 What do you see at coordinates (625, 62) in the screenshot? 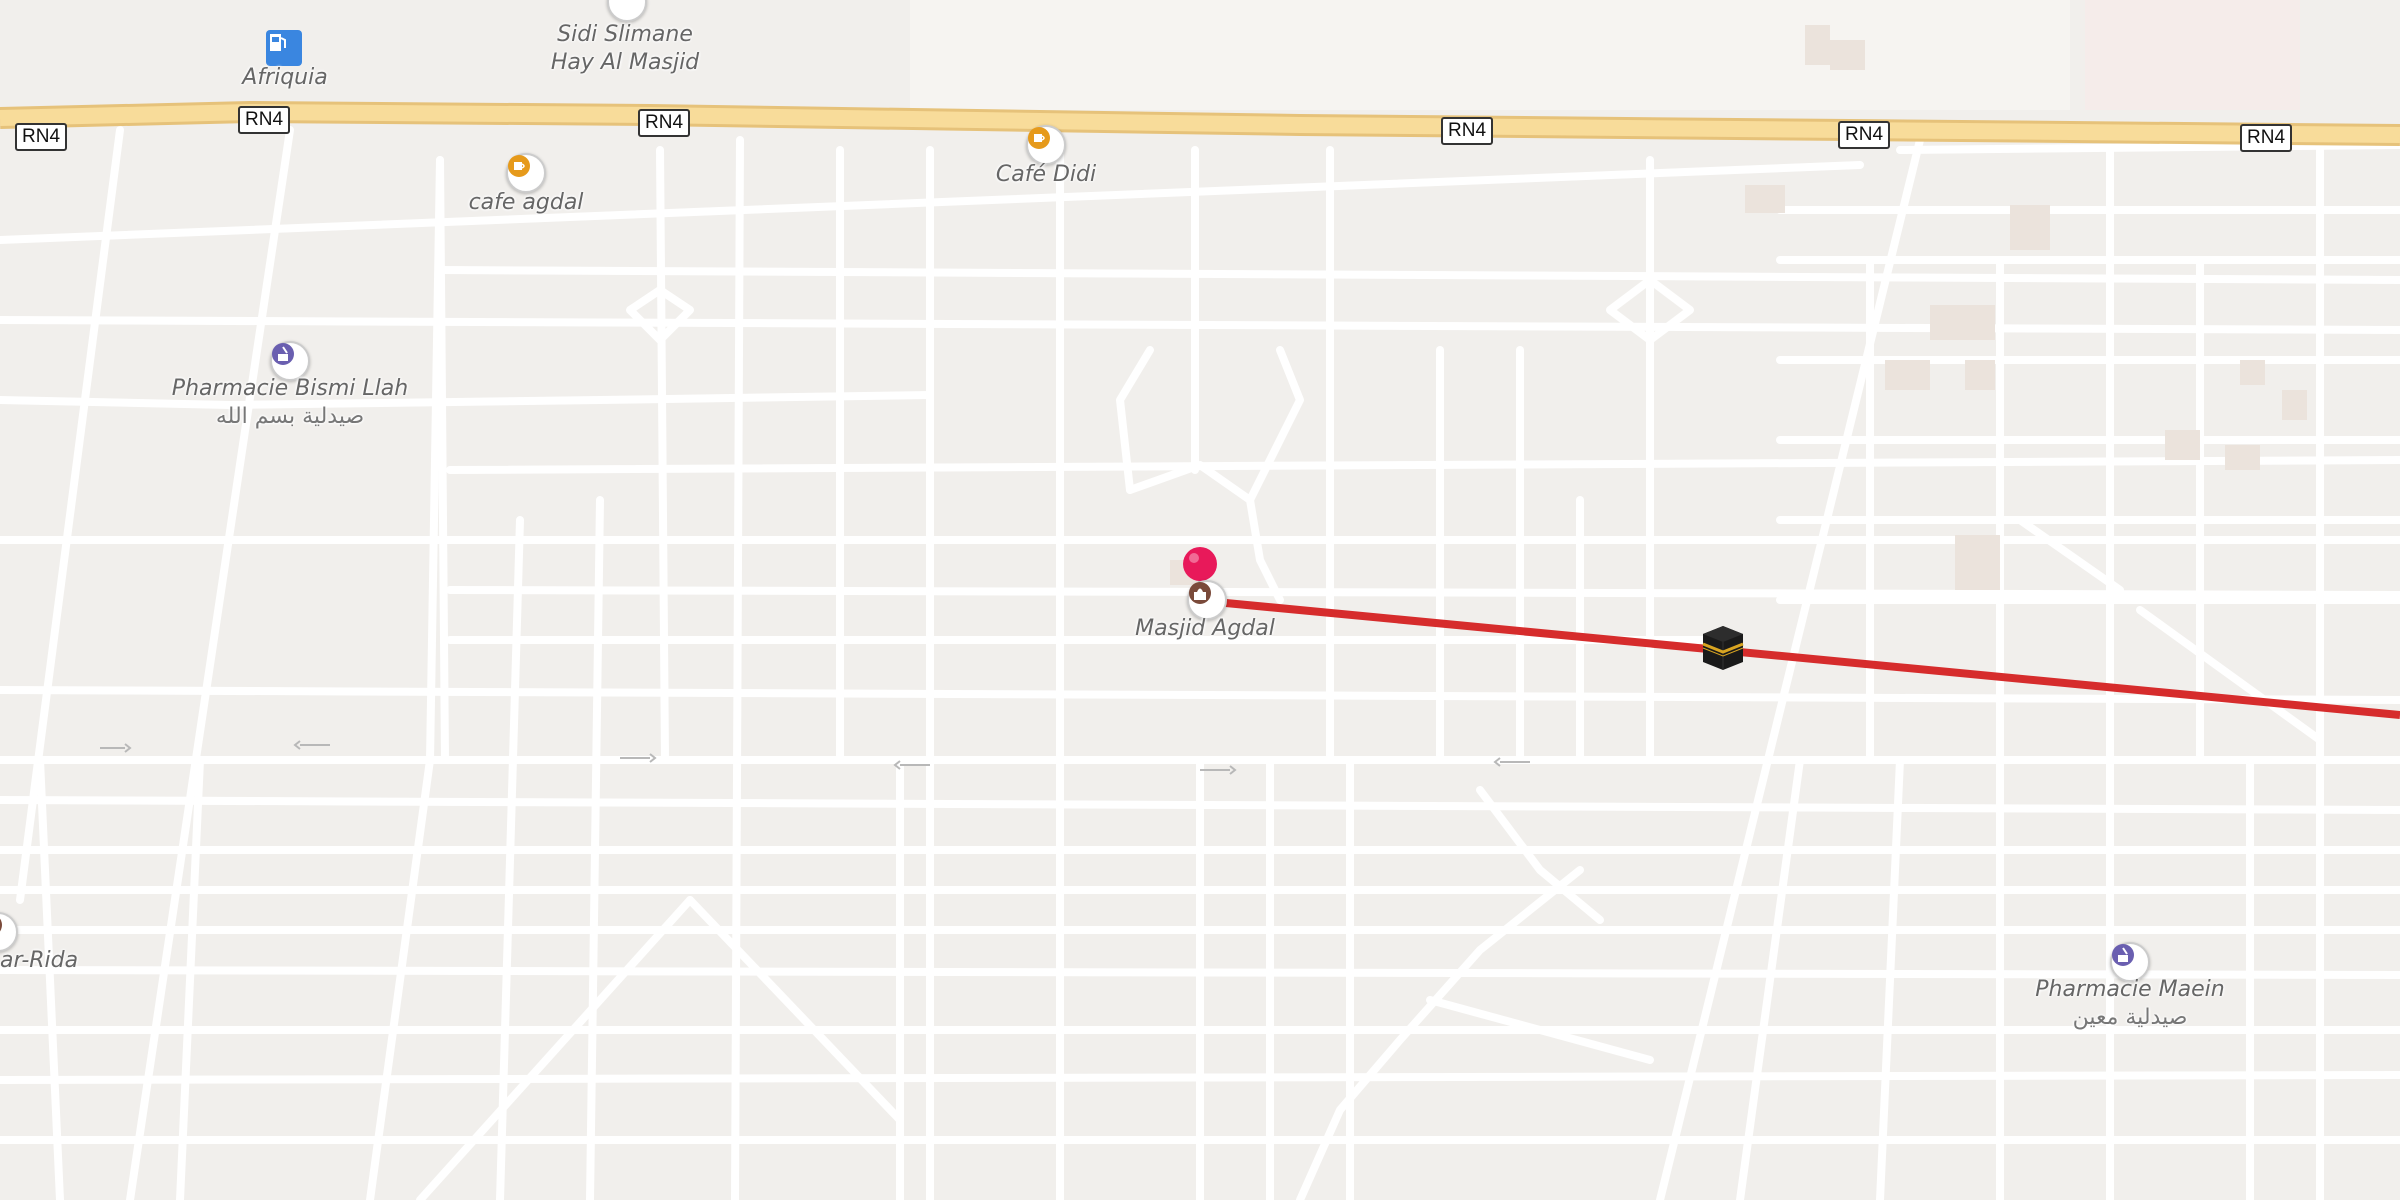
I see `poi-subname: Hay Al Masjid` at bounding box center [625, 62].